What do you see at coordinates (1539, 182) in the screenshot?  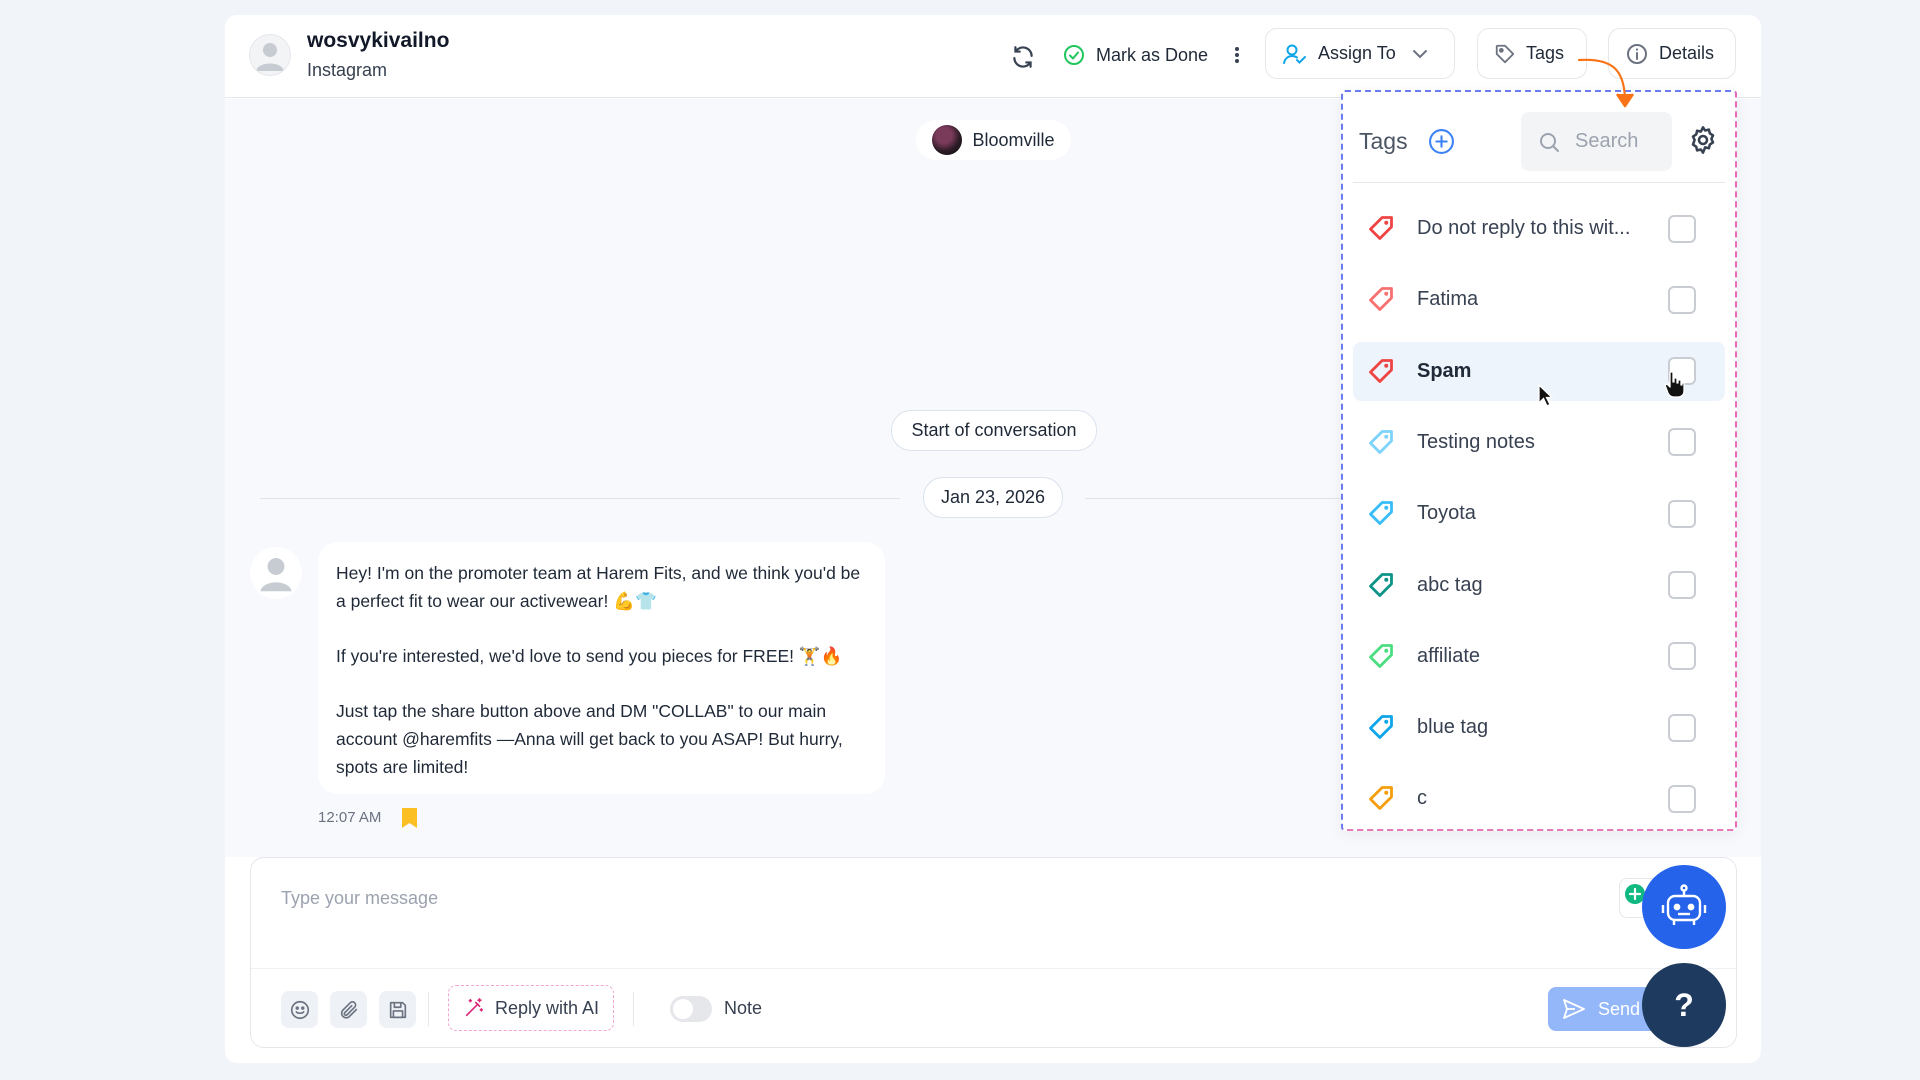 I see `tags-panel-divider` at bounding box center [1539, 182].